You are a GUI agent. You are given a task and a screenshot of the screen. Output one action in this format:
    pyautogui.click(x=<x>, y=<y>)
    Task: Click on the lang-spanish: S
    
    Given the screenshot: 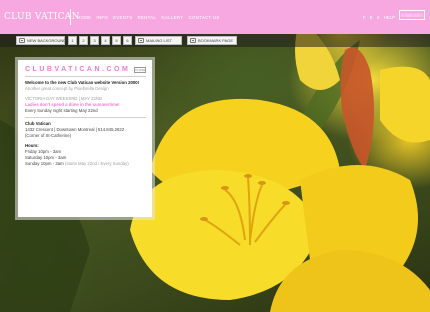 What is the action you would take?
    pyautogui.click(x=378, y=17)
    